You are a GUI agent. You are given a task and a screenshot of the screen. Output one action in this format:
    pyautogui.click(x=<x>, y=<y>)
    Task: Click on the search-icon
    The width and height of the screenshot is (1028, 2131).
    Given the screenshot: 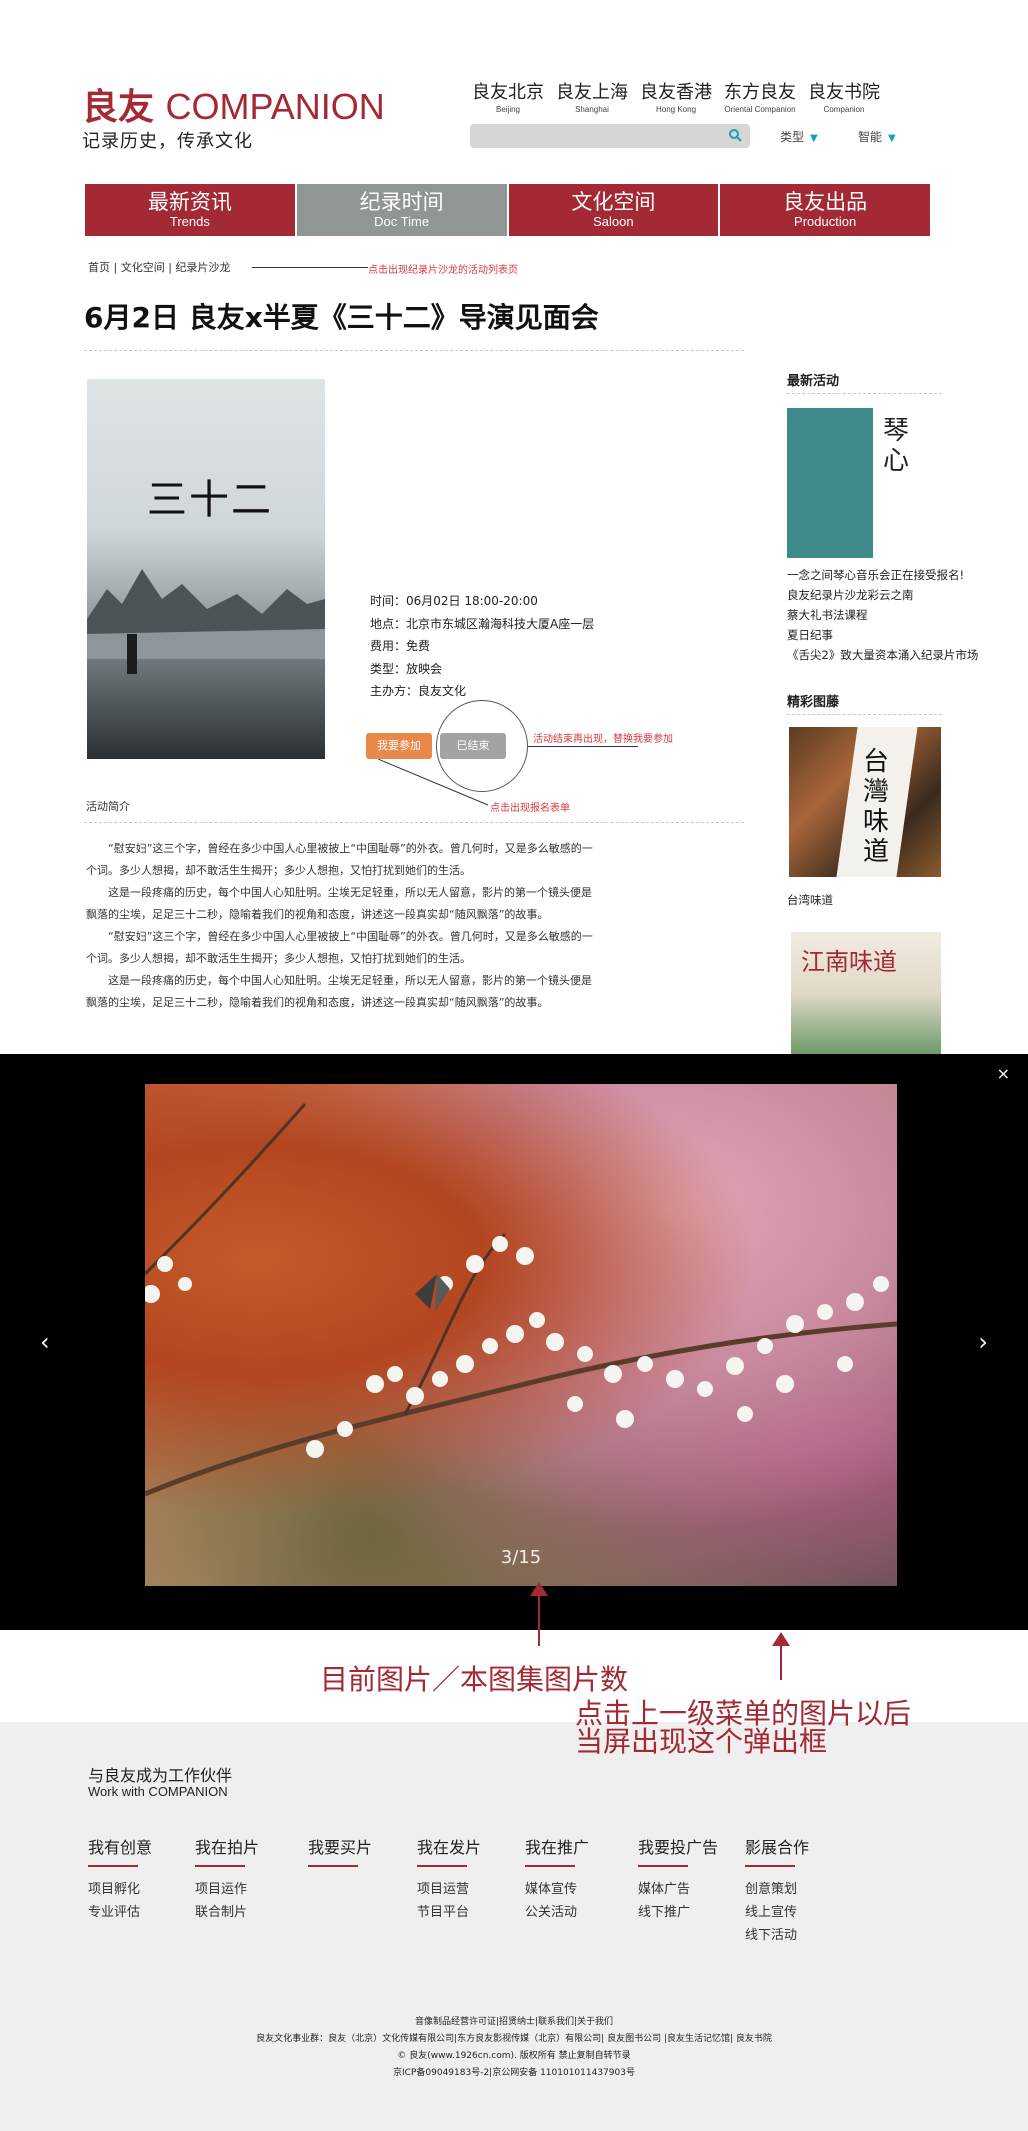 What is the action you would take?
    pyautogui.click(x=735, y=135)
    